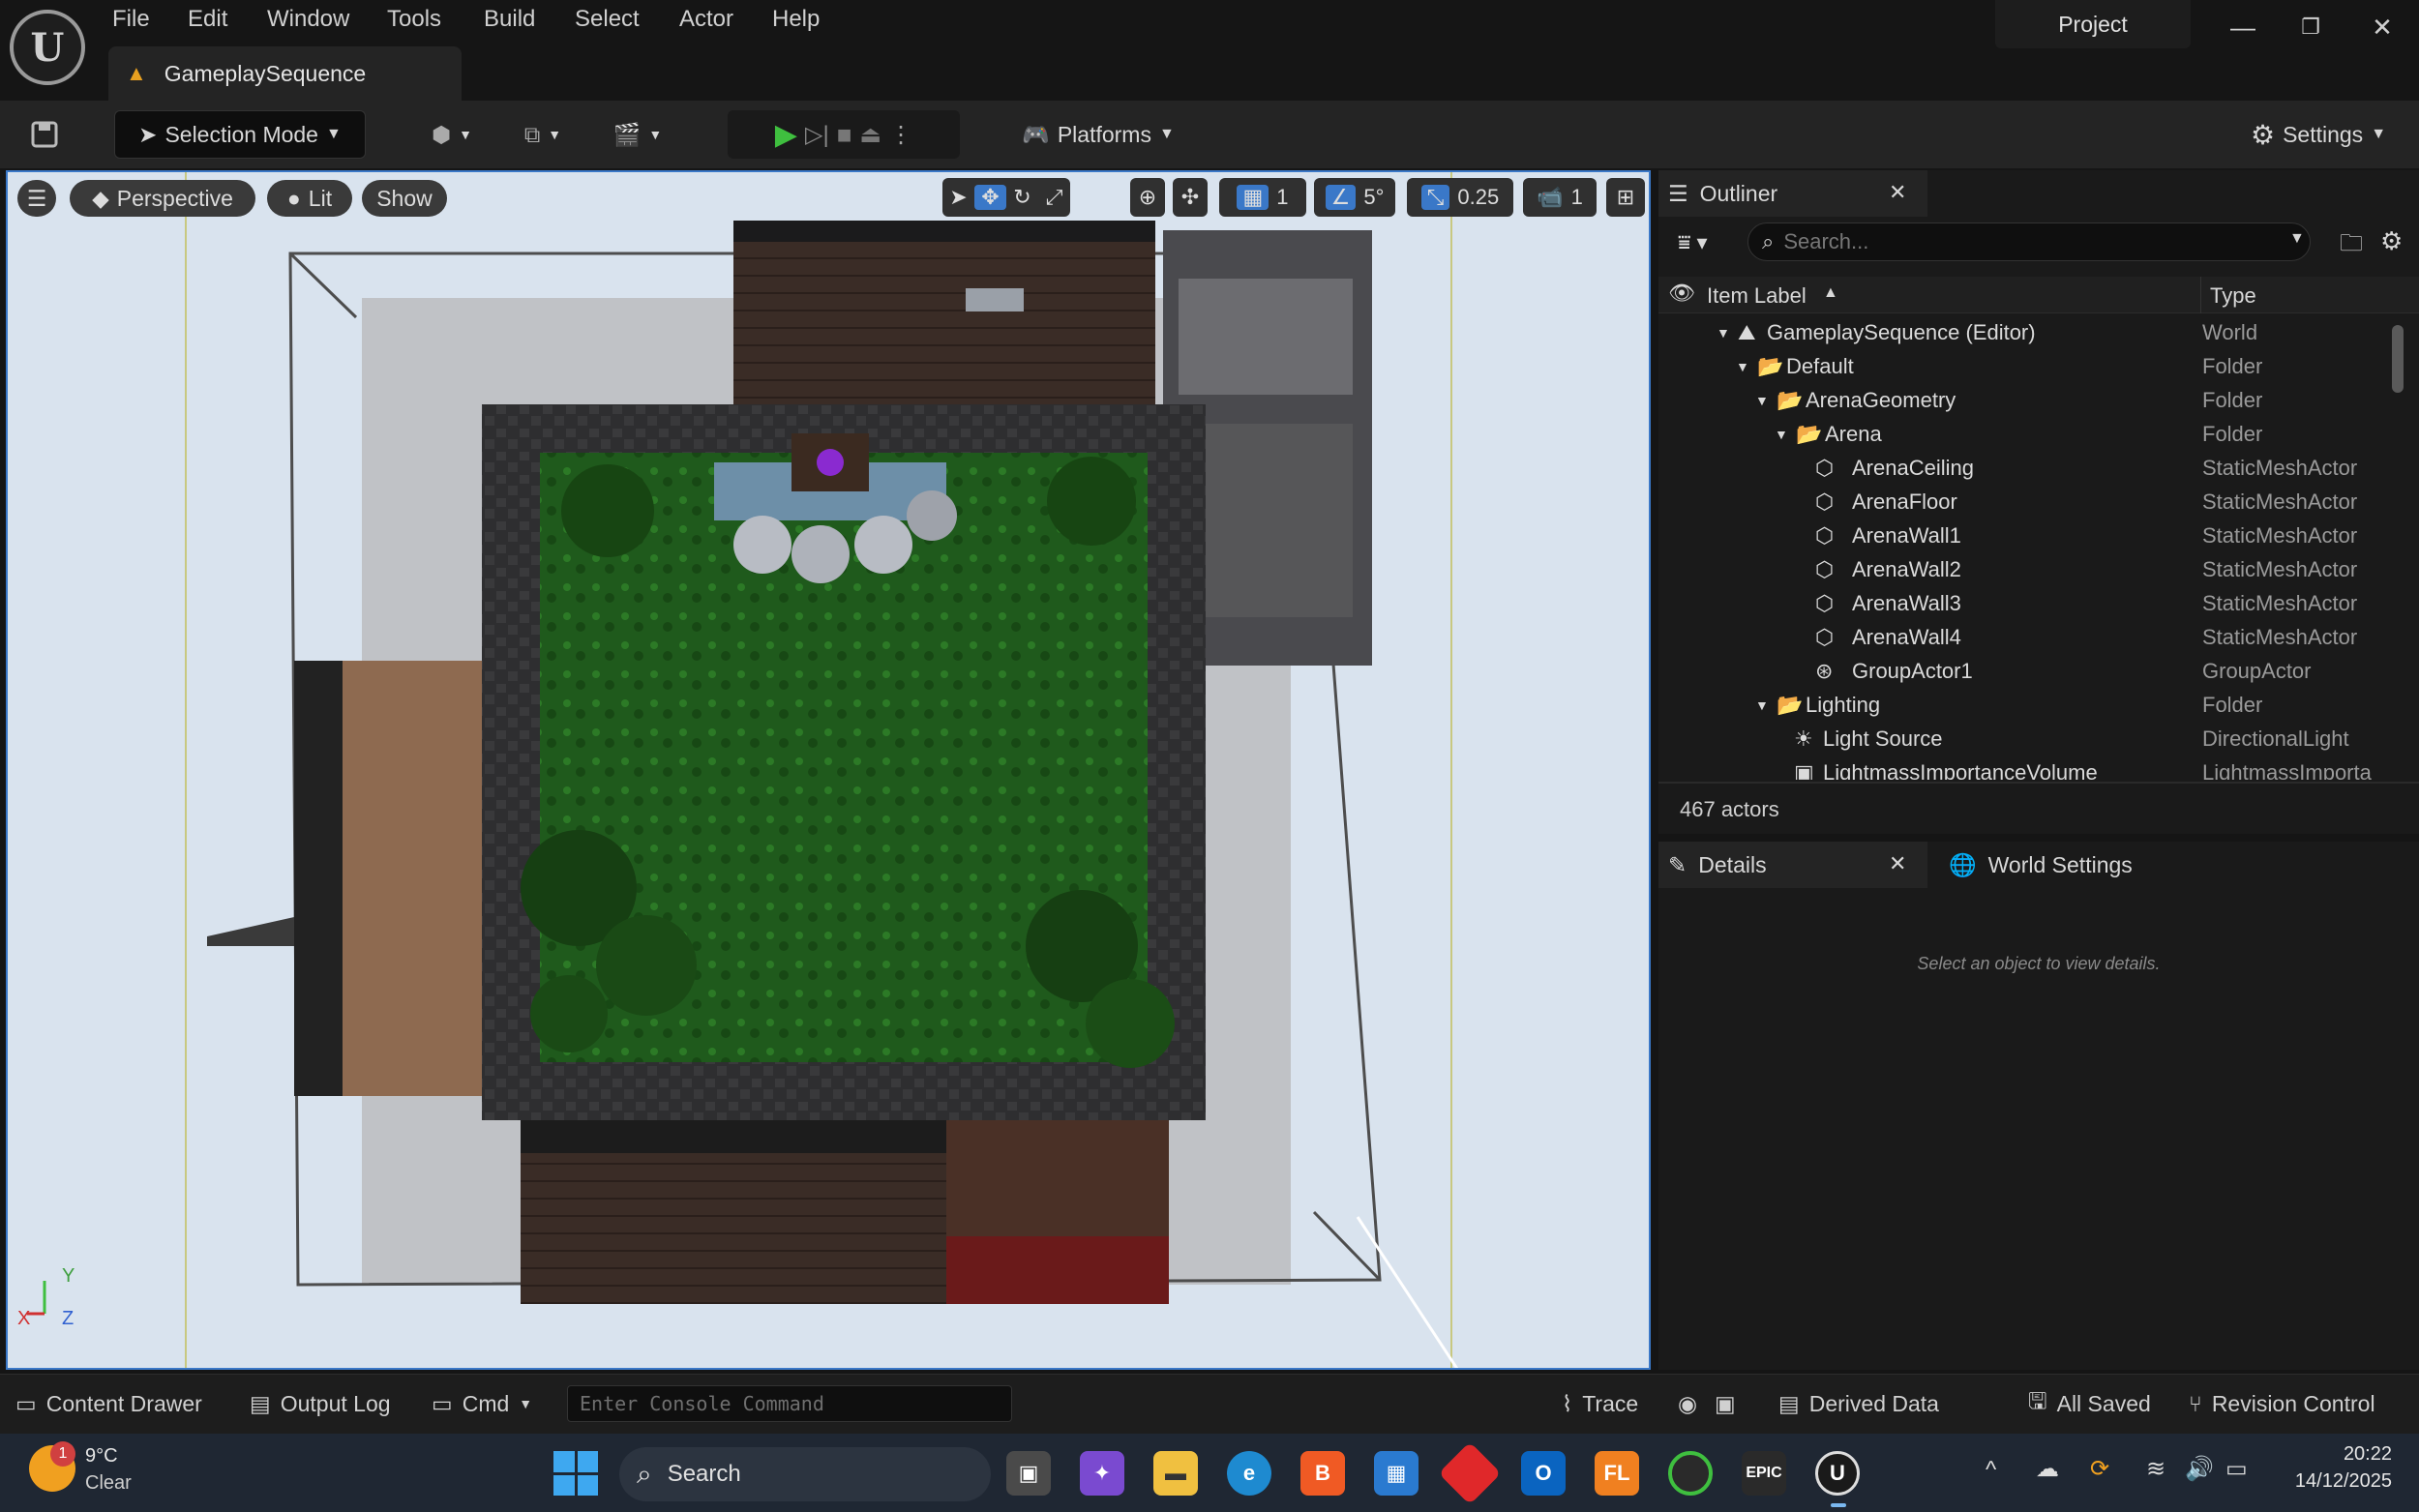 The width and height of the screenshot is (2419, 1512). Describe the element at coordinates (786, 135) in the screenshot. I see `play-icon: ▶` at that location.